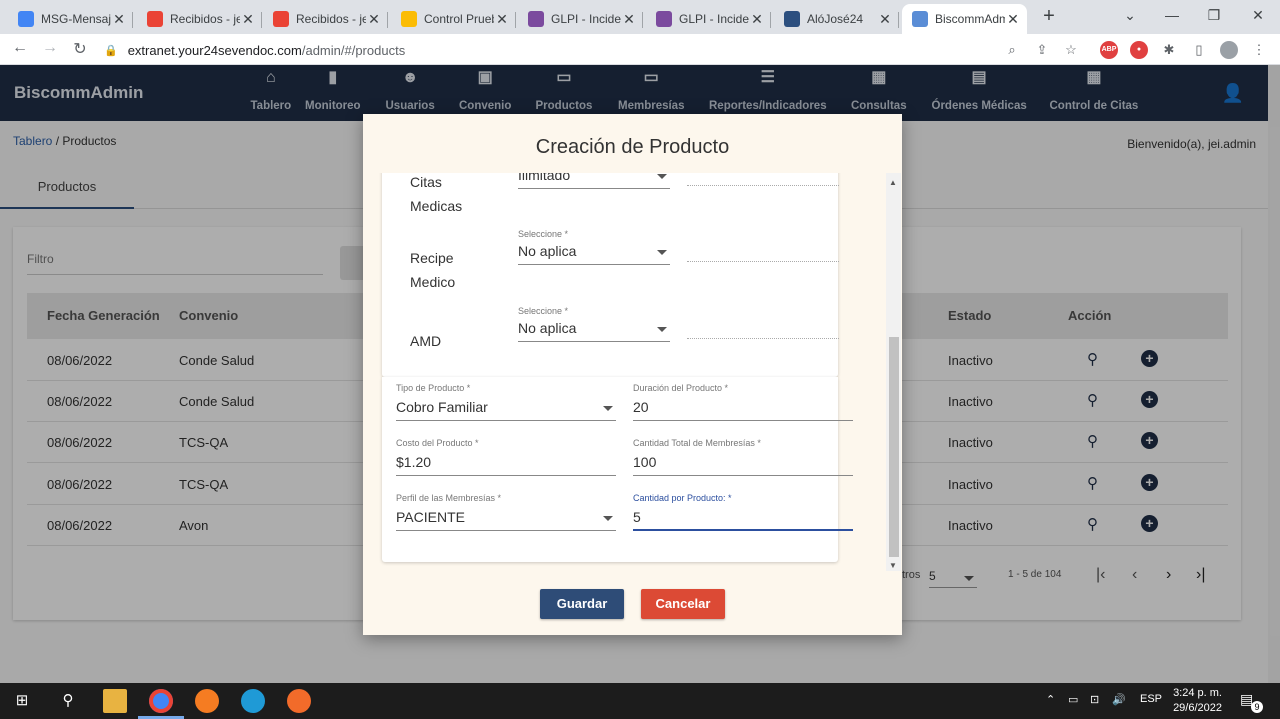 This screenshot has width=1280, height=719. What do you see at coordinates (792, 19) in the screenshot?
I see `alojose-icon` at bounding box center [792, 19].